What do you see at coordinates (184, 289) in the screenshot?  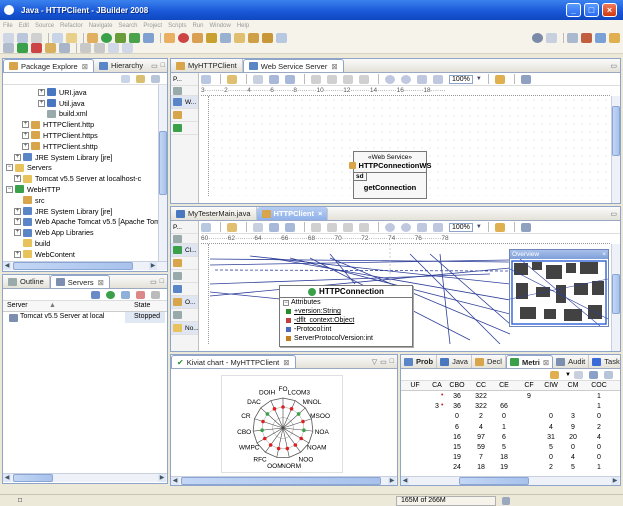 I see `palette-link` at bounding box center [184, 289].